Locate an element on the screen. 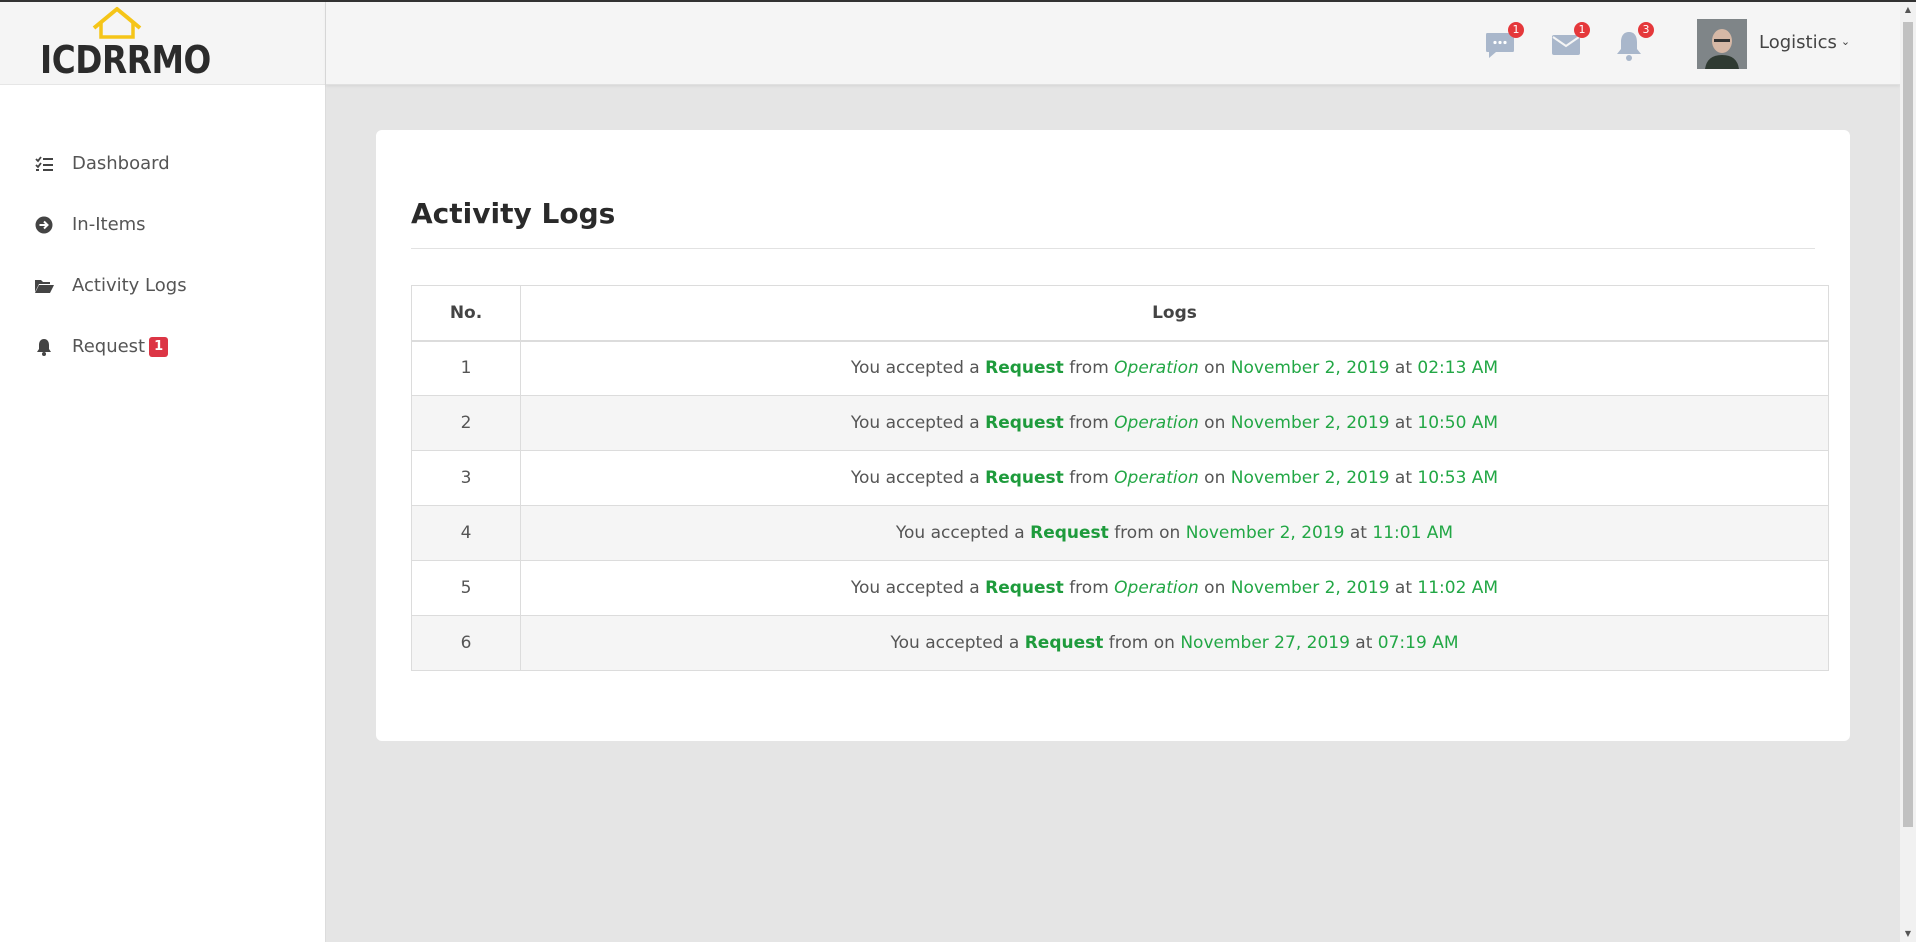 The width and height of the screenshot is (1916, 942). sidebar-item-label: Activity Logs is located at coordinates (129, 285).